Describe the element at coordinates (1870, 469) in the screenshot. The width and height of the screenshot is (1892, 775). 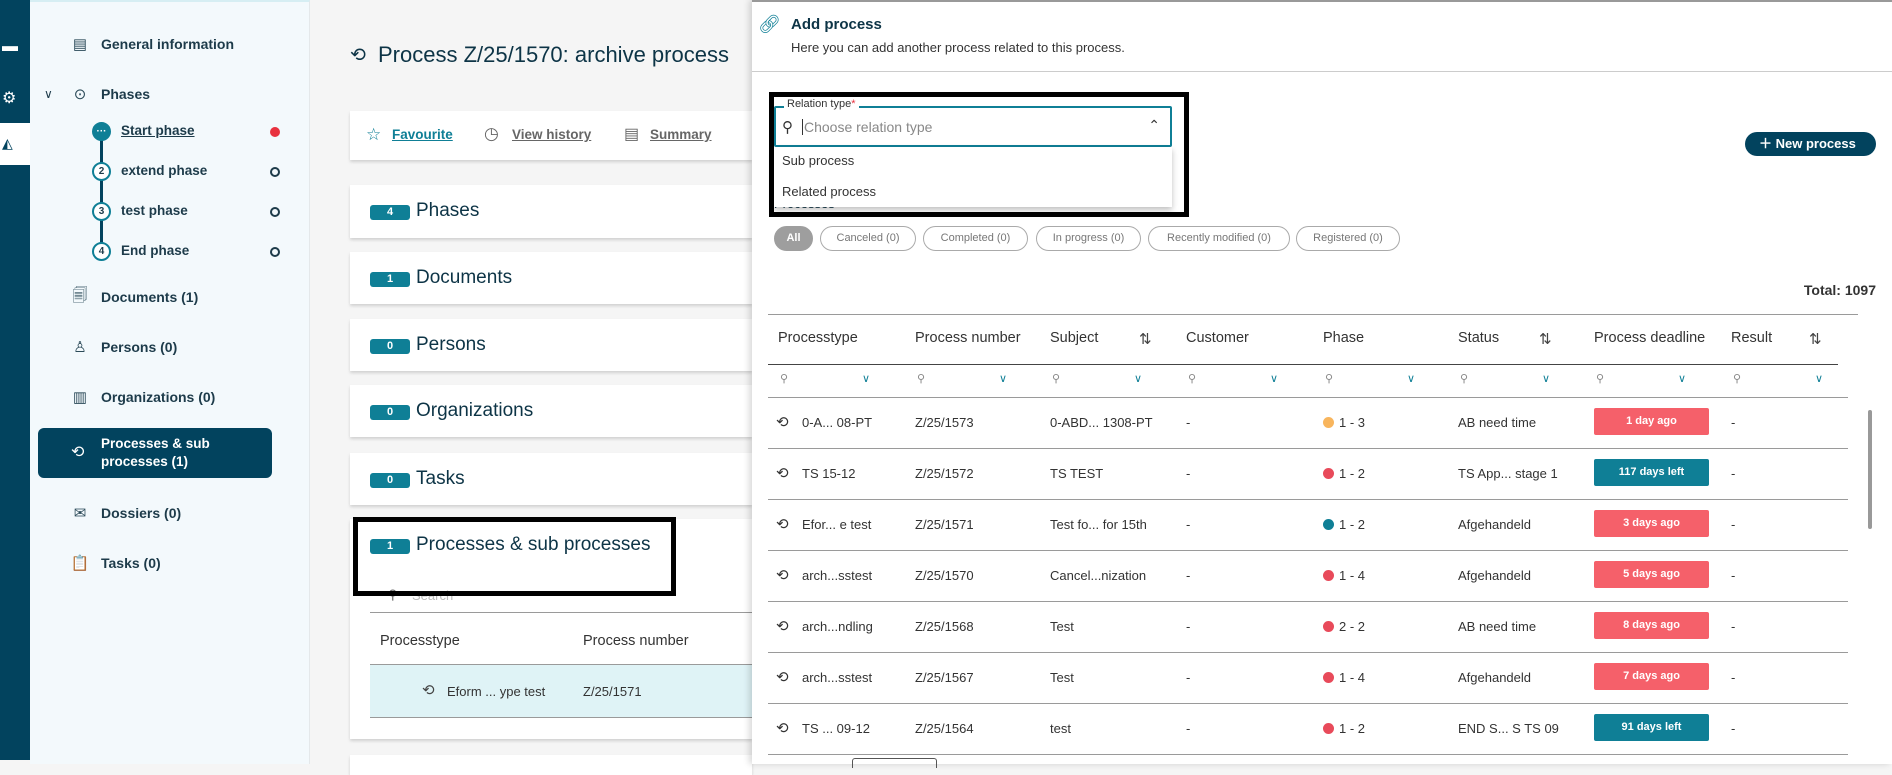
I see `scrollbar-thumb` at that location.